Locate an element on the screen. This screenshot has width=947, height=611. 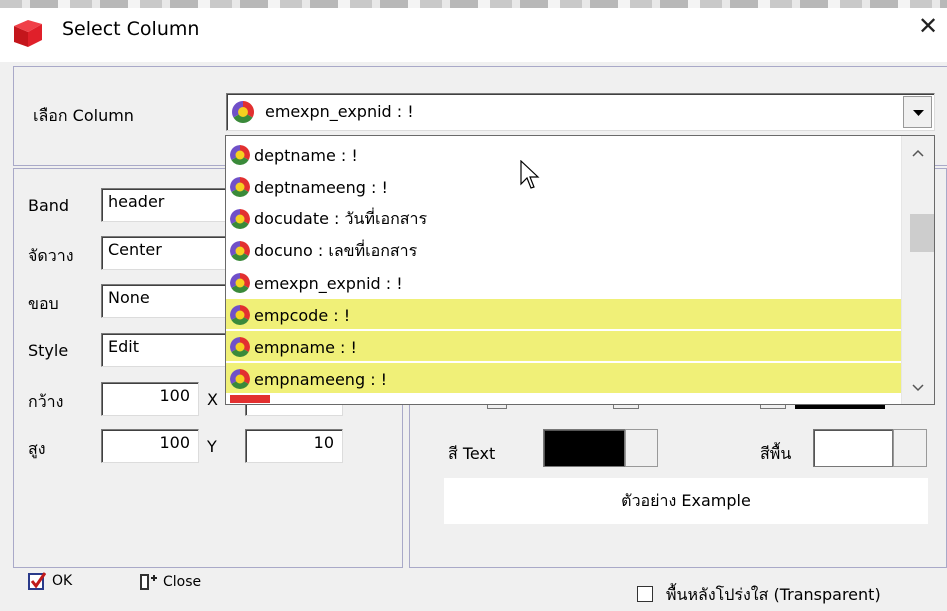
list-item: empnameeng : ! is located at coordinates (308, 379).